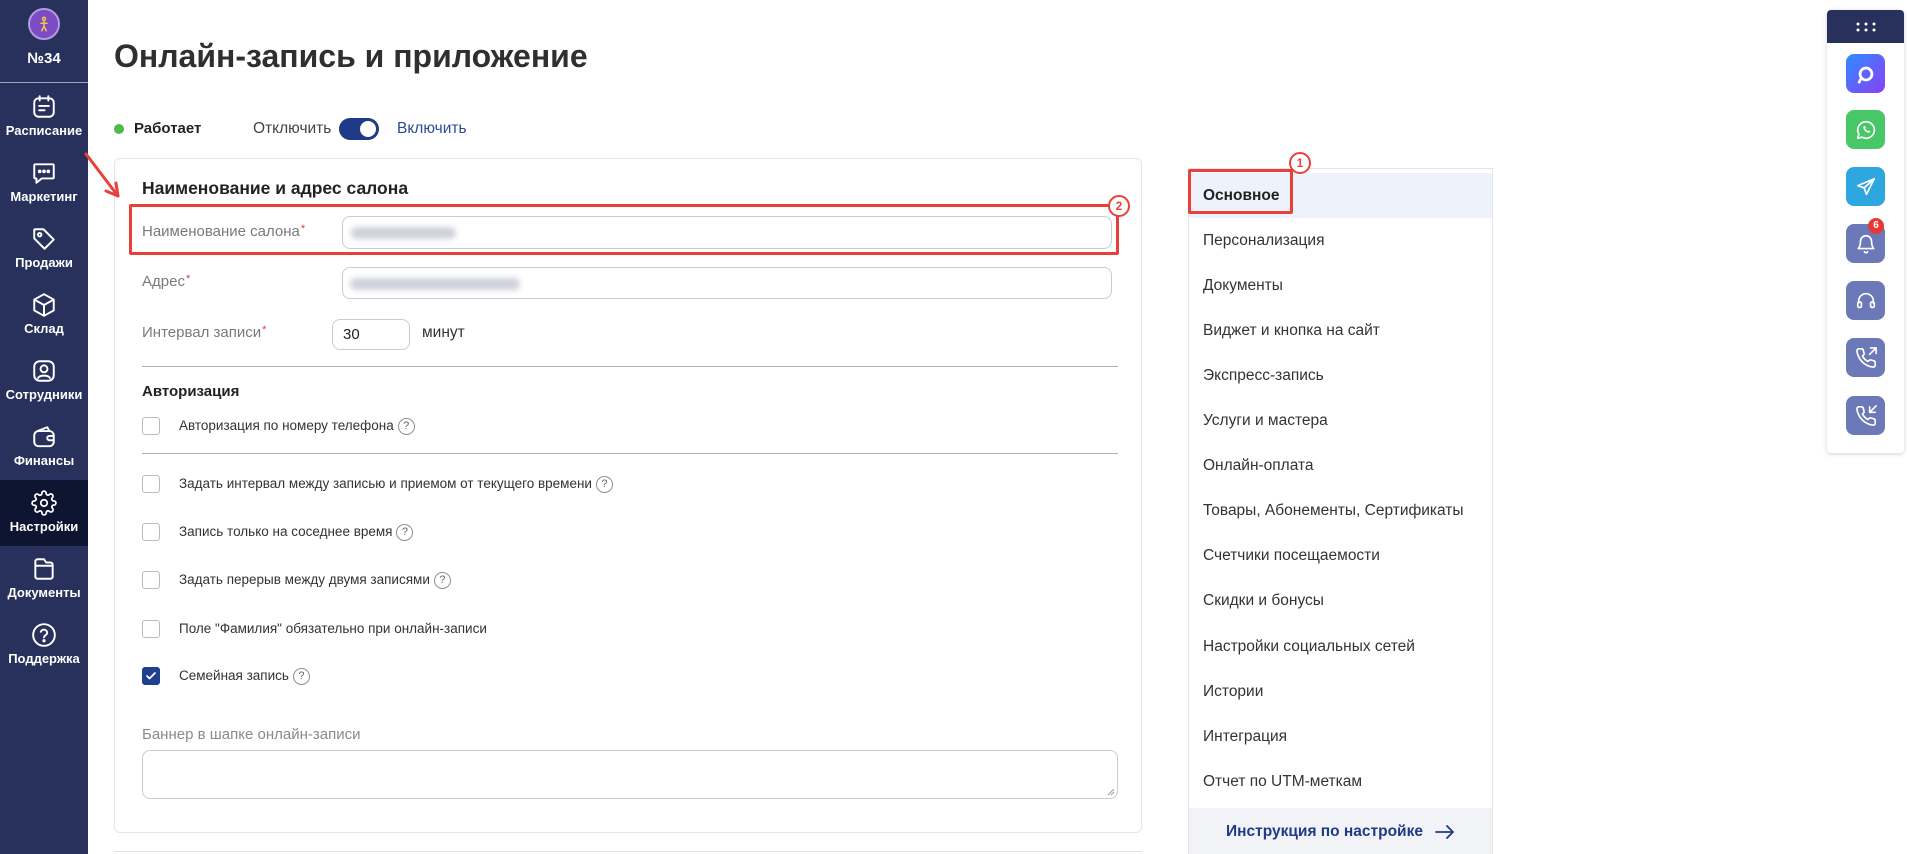  Describe the element at coordinates (1340, 600) in the screenshot. I see `settings-nav-discounts: Скидки и бонусы` at that location.